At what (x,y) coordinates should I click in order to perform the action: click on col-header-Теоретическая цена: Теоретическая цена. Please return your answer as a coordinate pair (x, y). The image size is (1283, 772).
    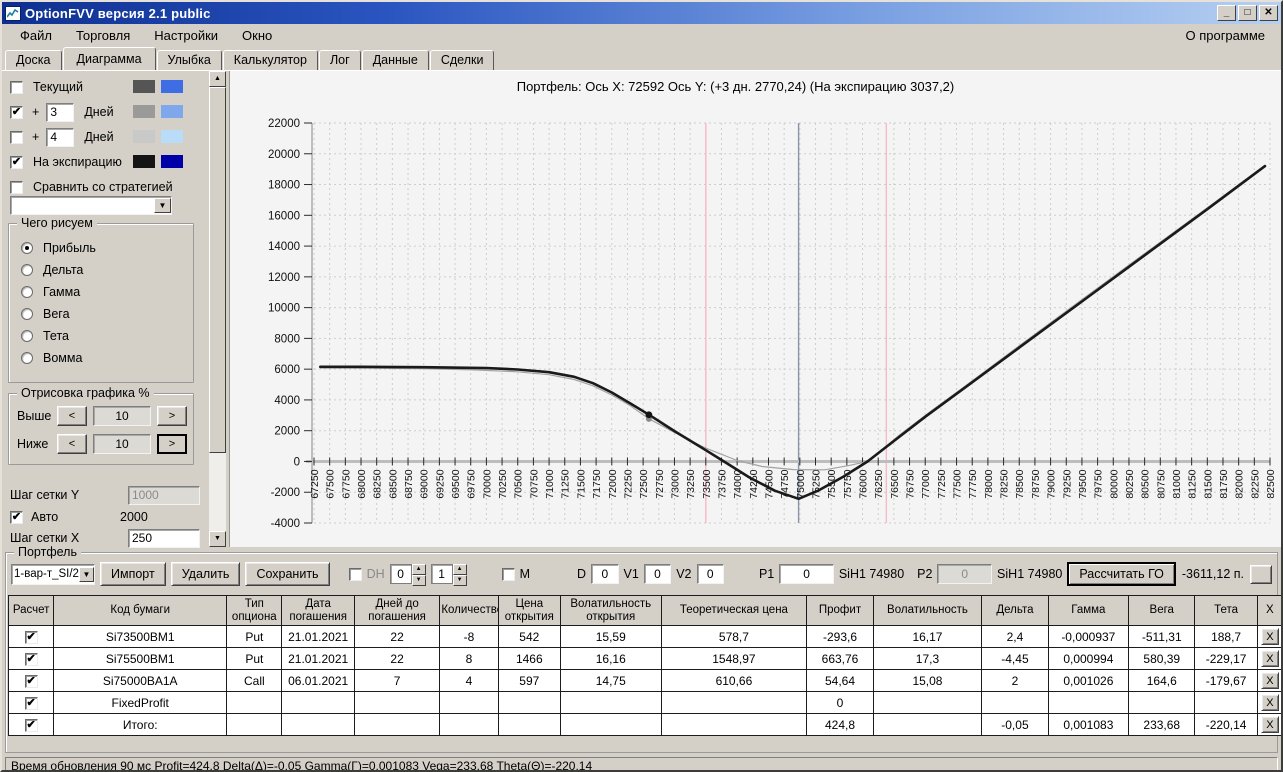
    Looking at the image, I should click on (734, 610).